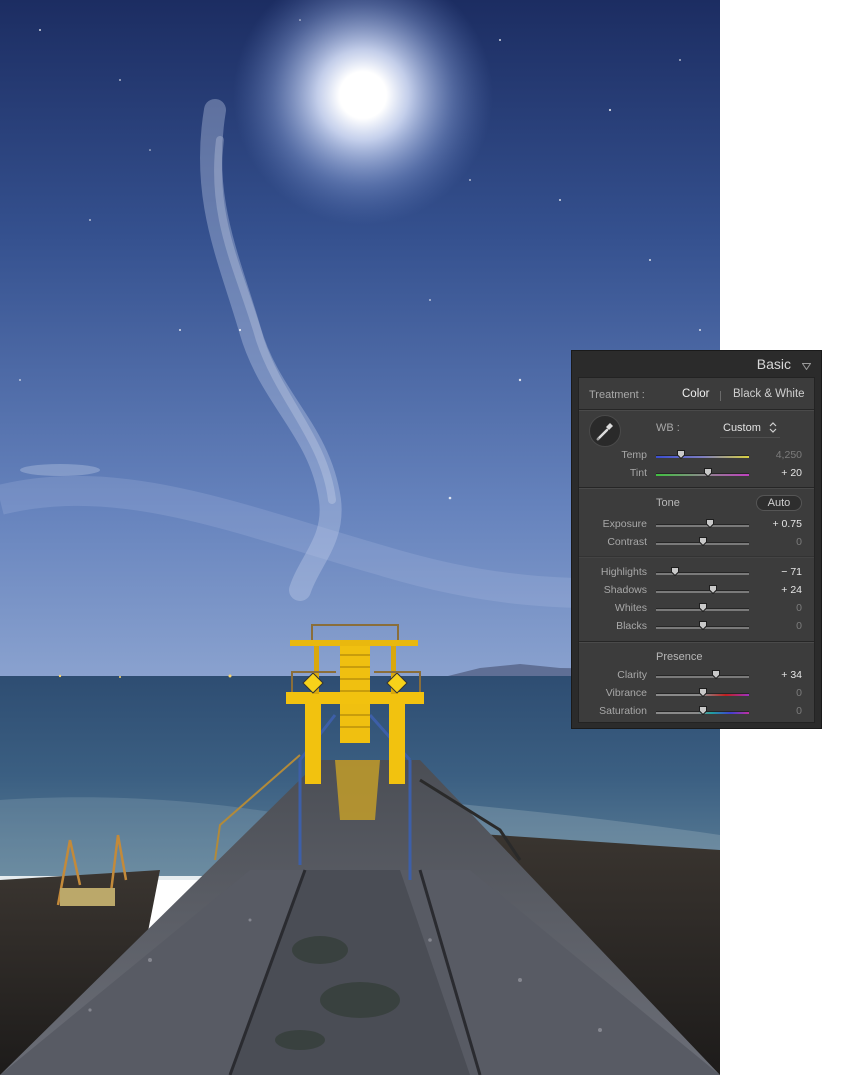  I want to click on tint-slider-knob-icon, so click(708, 472).